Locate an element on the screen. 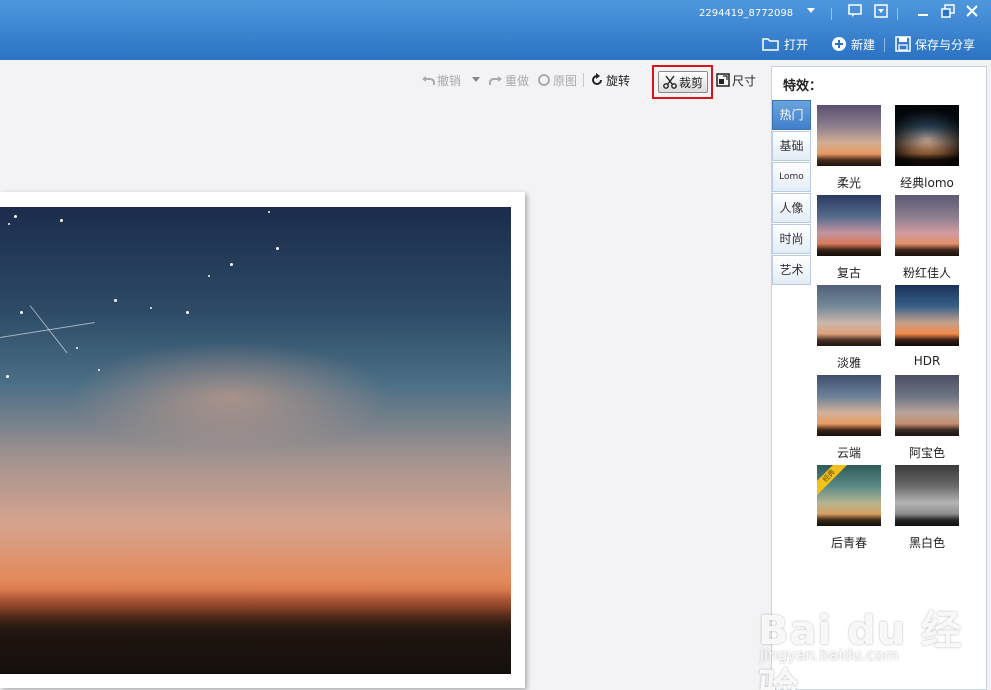 This screenshot has height=690, width=991. restore-icon is located at coordinates (948, 13).